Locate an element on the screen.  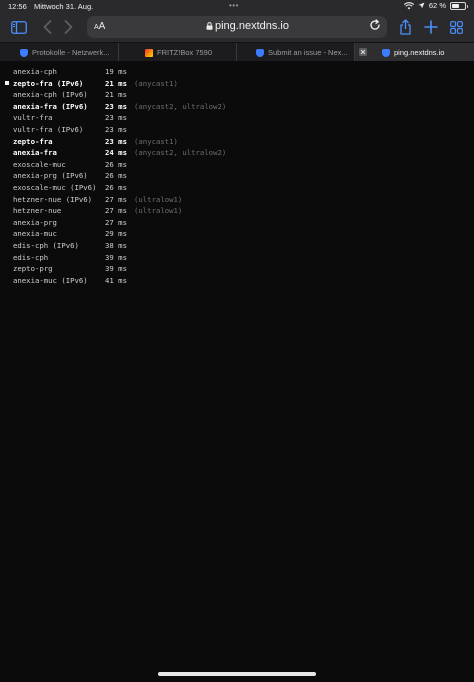
result-host: anexia-muc is located at coordinates (35, 234).